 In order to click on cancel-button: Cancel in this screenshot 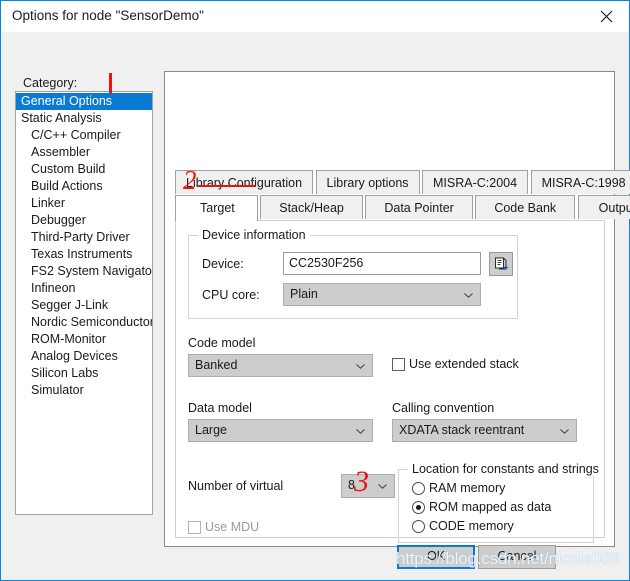, I will do `click(517, 557)`.